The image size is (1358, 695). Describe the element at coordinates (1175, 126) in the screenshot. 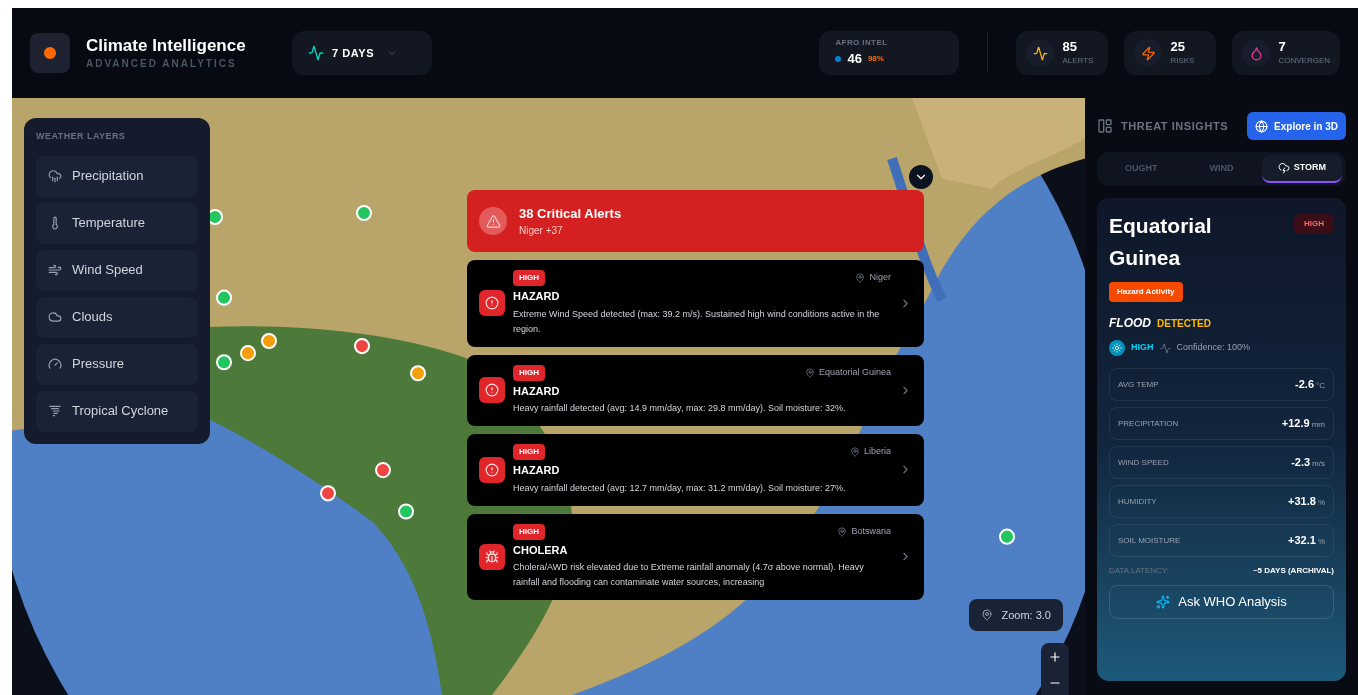

I see `panel-title: THREAT INSIGHTS` at that location.